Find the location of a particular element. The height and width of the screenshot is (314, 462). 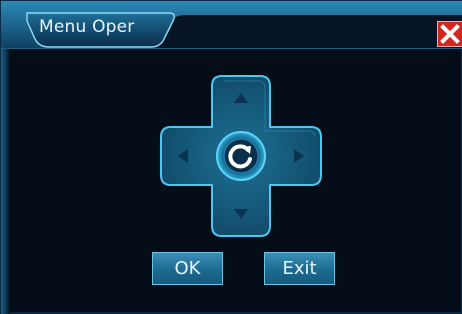

right-button is located at coordinates (297, 156).